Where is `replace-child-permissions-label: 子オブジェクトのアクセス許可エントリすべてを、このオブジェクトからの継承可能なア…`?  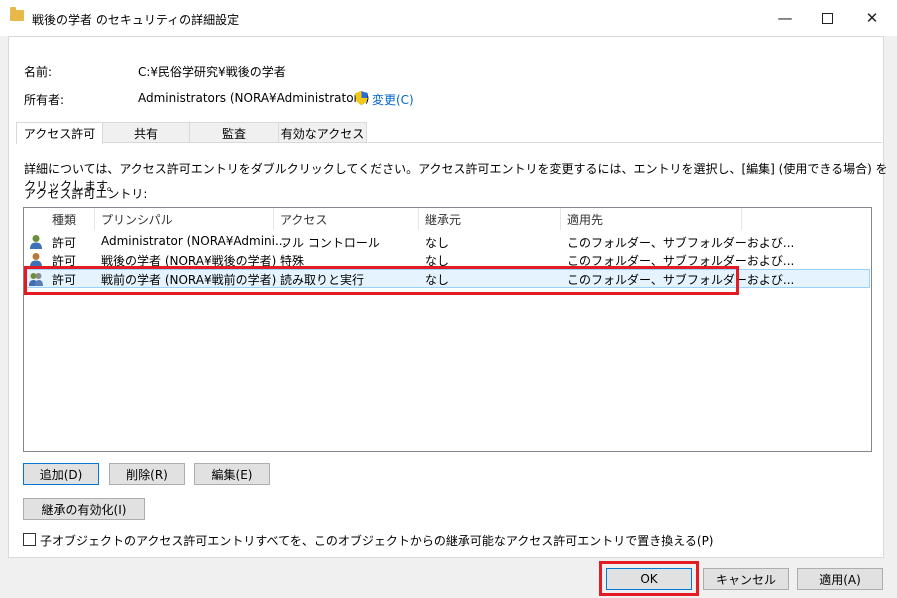 replace-child-permissions-label: 子オブジェクトのアクセス許可エントリすべてを、このオブジェクトからの継承可能なア… is located at coordinates (377, 540).